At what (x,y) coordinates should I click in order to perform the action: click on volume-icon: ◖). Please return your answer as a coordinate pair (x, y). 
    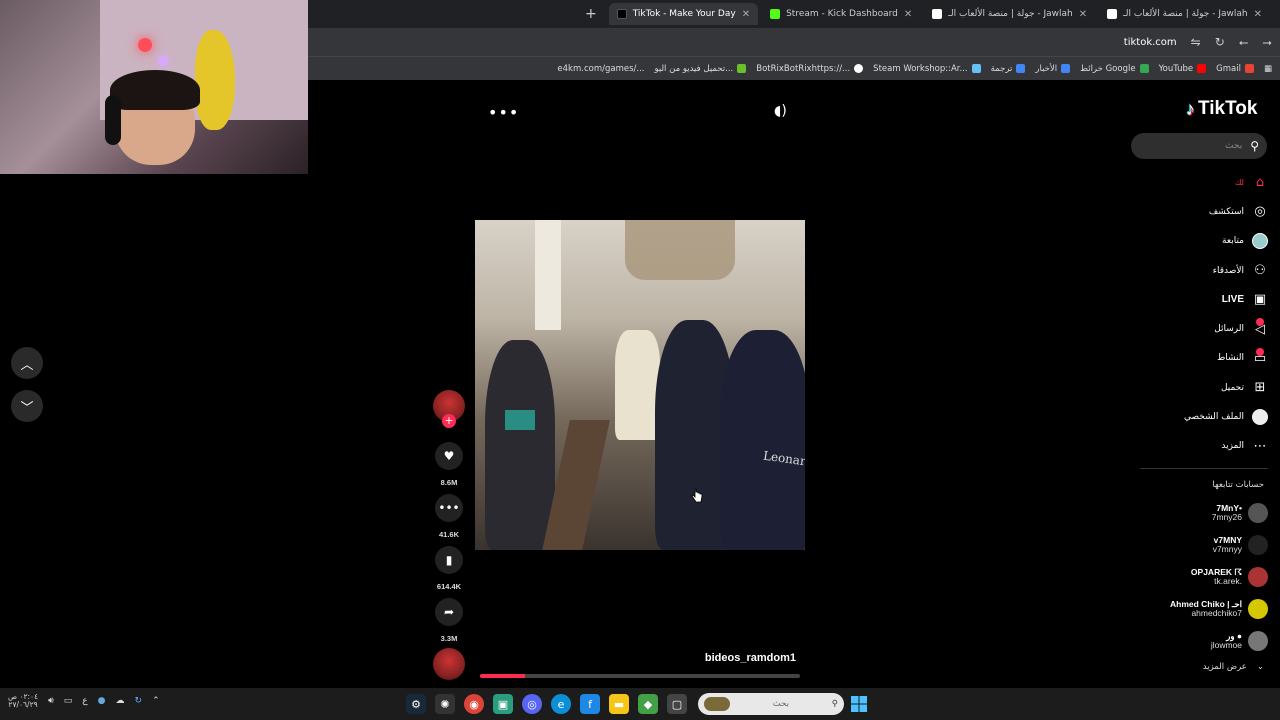
    Looking at the image, I should click on (780, 111).